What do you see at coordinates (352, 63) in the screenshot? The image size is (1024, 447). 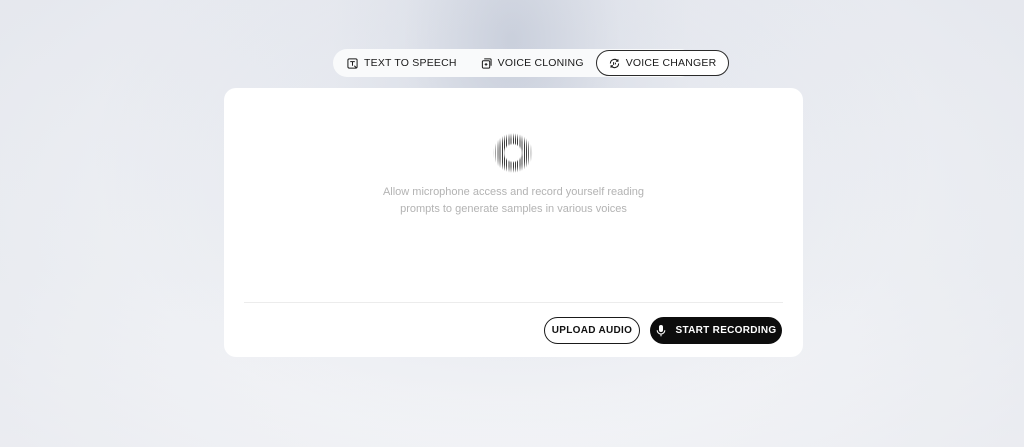 I see `text-to-speech-icon` at bounding box center [352, 63].